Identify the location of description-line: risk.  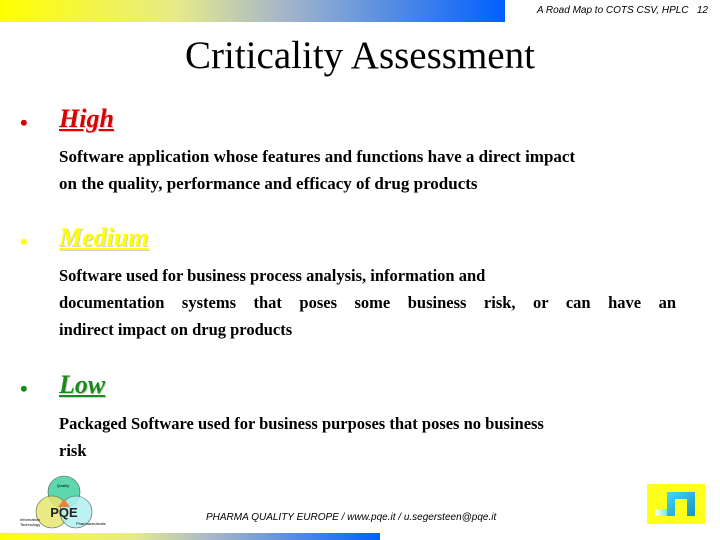
(73, 450).